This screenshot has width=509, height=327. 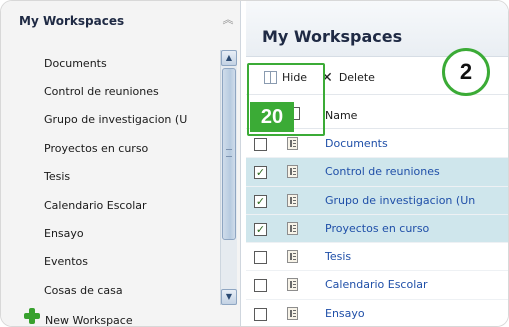 What do you see at coordinates (72, 21) in the screenshot?
I see `sidebar-title: My Workspaces` at bounding box center [72, 21].